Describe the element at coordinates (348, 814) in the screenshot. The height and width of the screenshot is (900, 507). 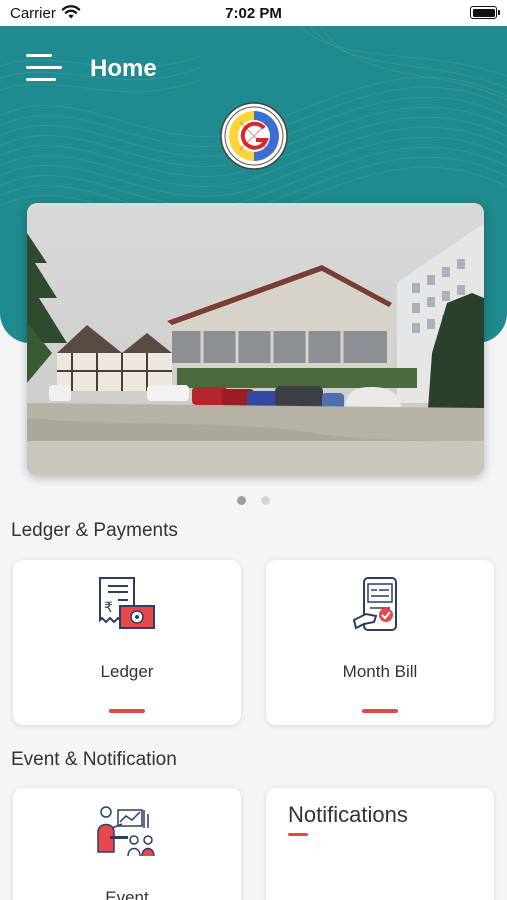
I see `notifications-title: Notifications` at that location.